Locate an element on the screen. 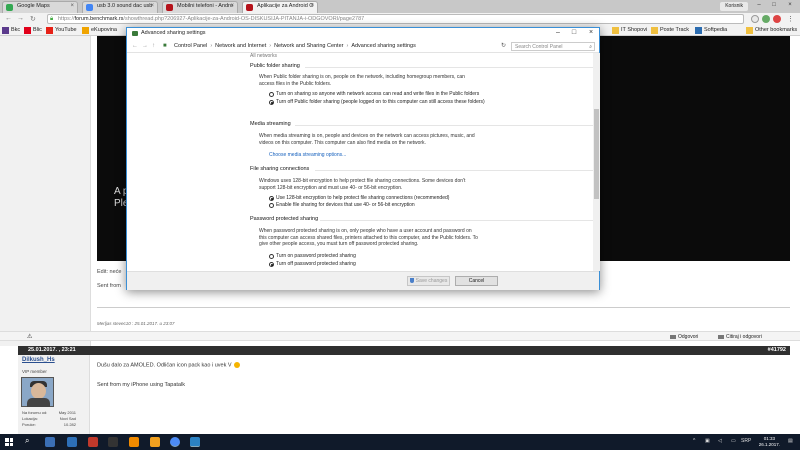  clock: 01:33 26.1.2017. is located at coordinates (769, 442).